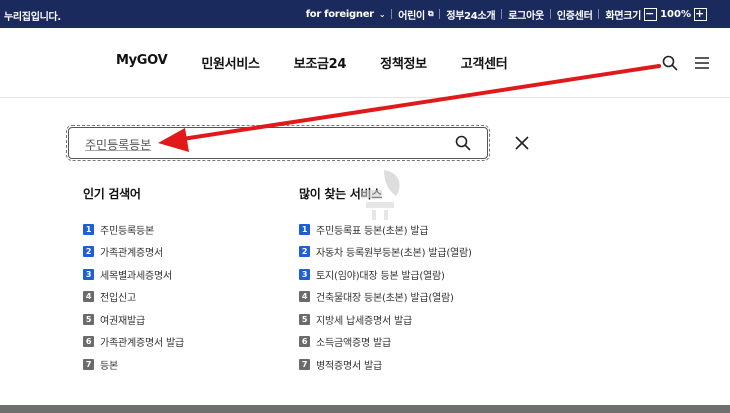 This screenshot has height=413, width=730. I want to click on list-item-label: 세목별과세증명서, so click(136, 276).